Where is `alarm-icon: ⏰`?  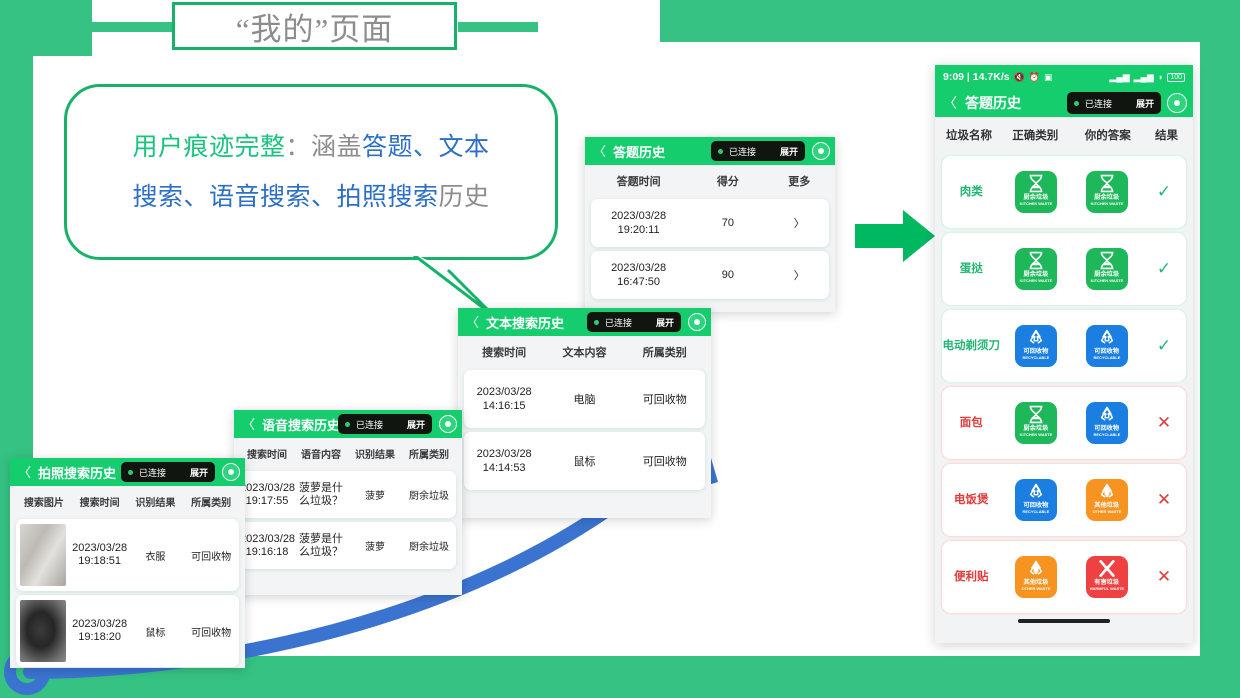 alarm-icon: ⏰ is located at coordinates (1034, 76).